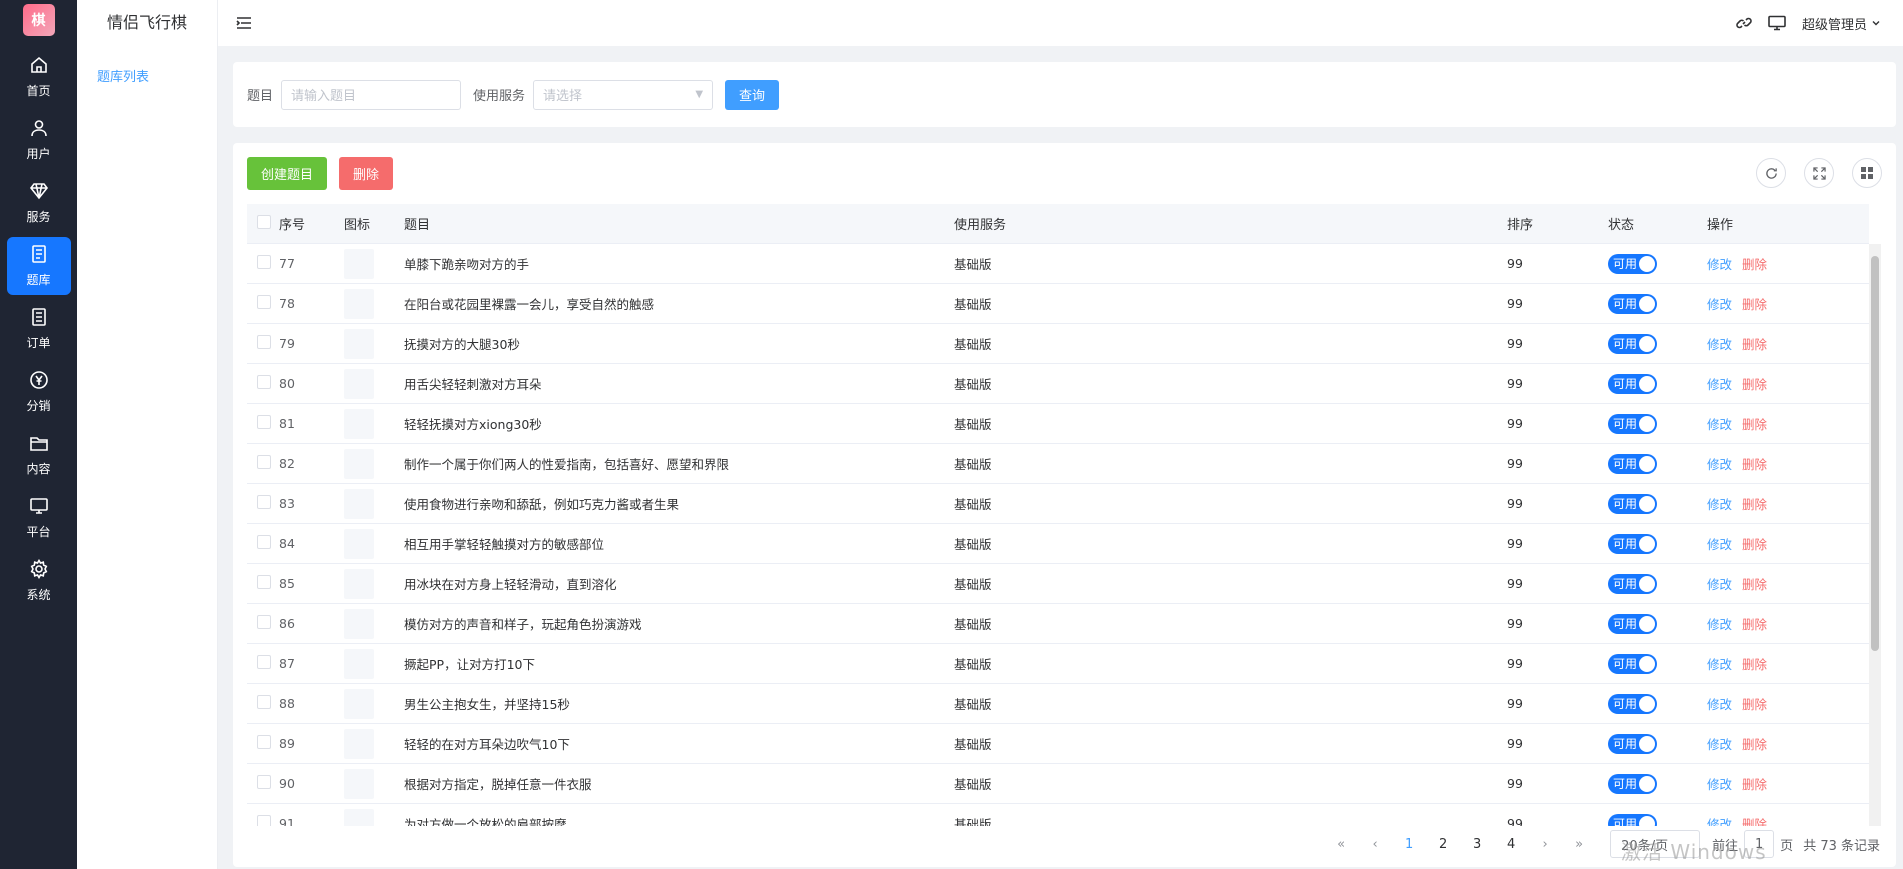  What do you see at coordinates (752, 94) in the screenshot?
I see `query-button: 查询` at bounding box center [752, 94].